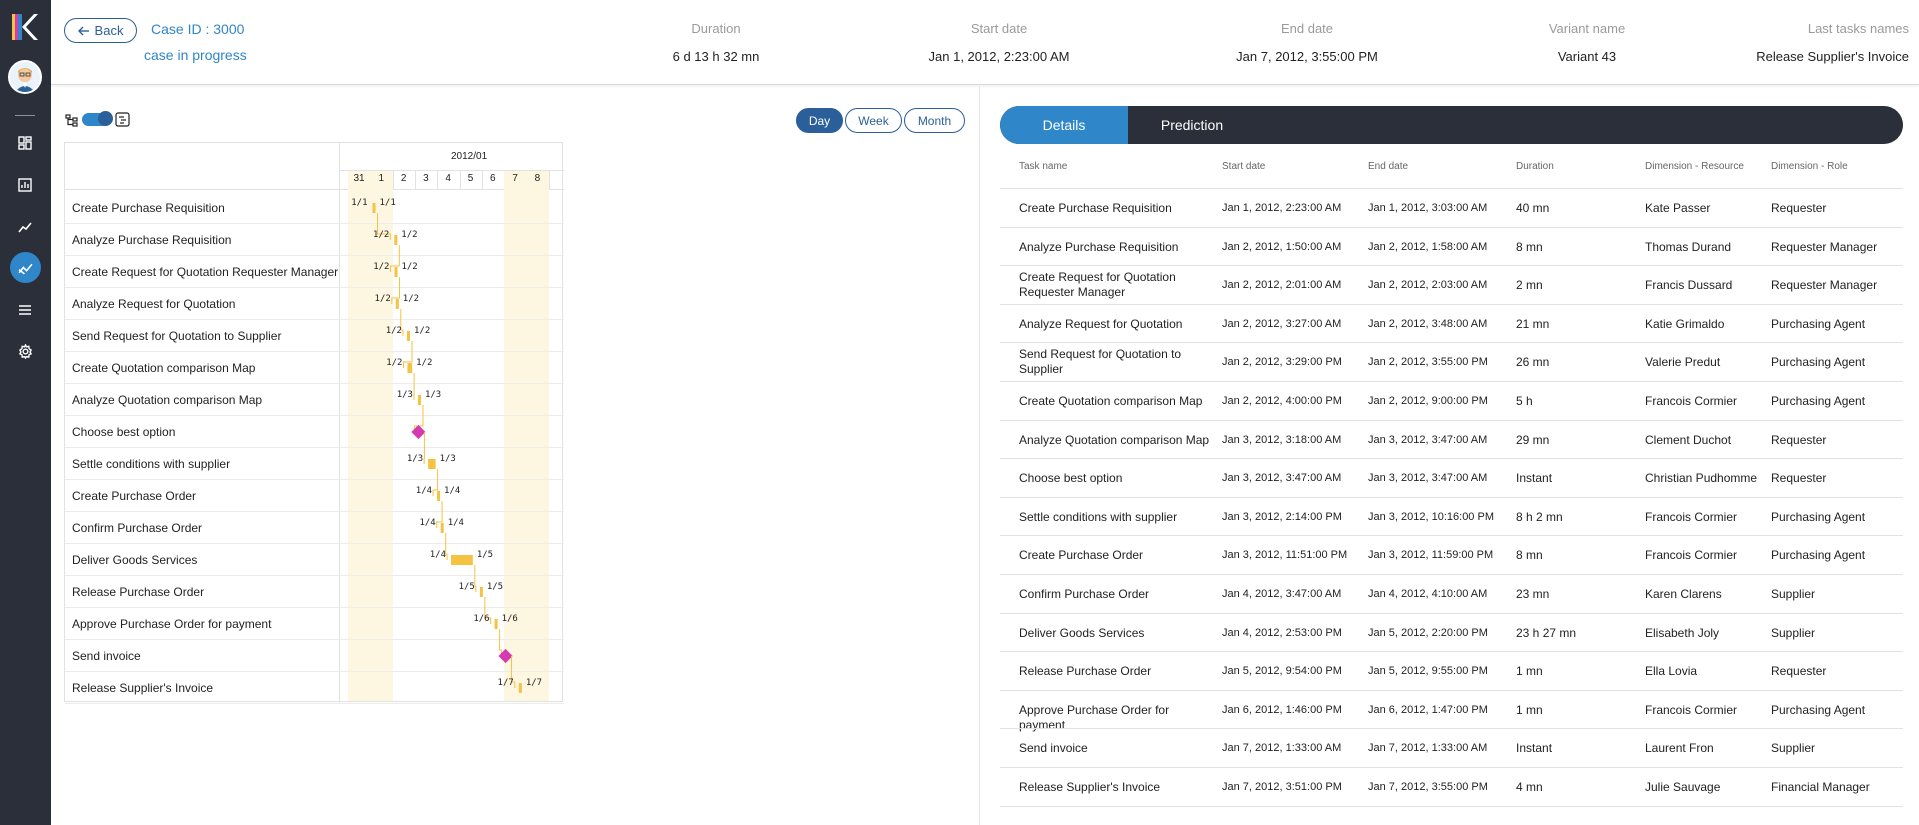 The image size is (1919, 825). What do you see at coordinates (1535, 166) in the screenshot?
I see `column-header-duration: Duration` at bounding box center [1535, 166].